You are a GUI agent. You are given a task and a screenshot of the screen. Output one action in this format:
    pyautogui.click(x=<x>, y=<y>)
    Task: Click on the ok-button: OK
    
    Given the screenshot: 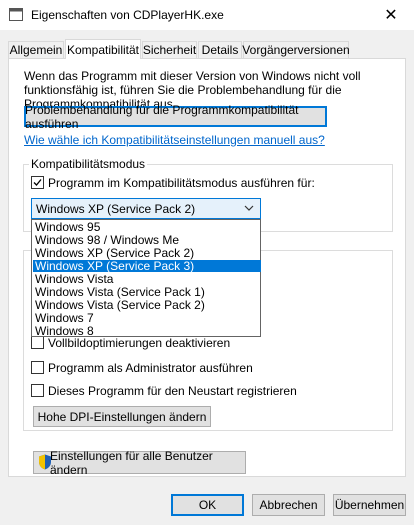 What is the action you would take?
    pyautogui.click(x=207, y=505)
    